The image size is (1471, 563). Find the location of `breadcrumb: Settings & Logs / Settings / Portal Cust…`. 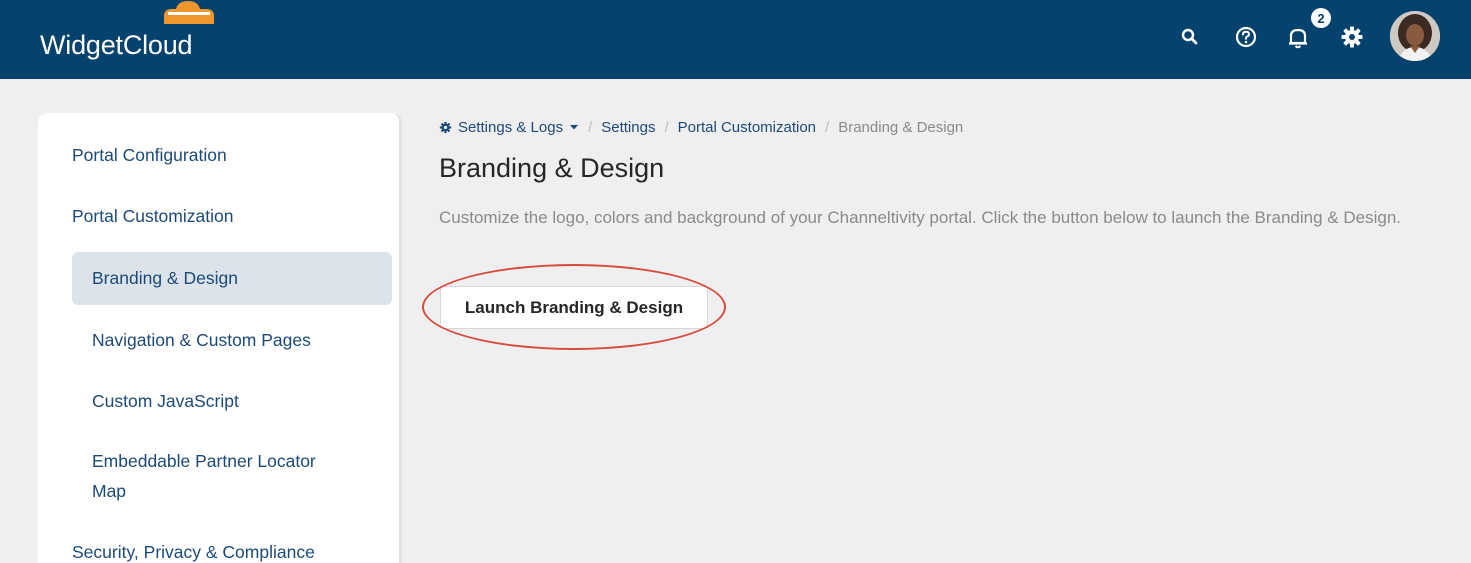

breadcrumb: Settings & Logs / Settings / Portal Cust… is located at coordinates (701, 127).